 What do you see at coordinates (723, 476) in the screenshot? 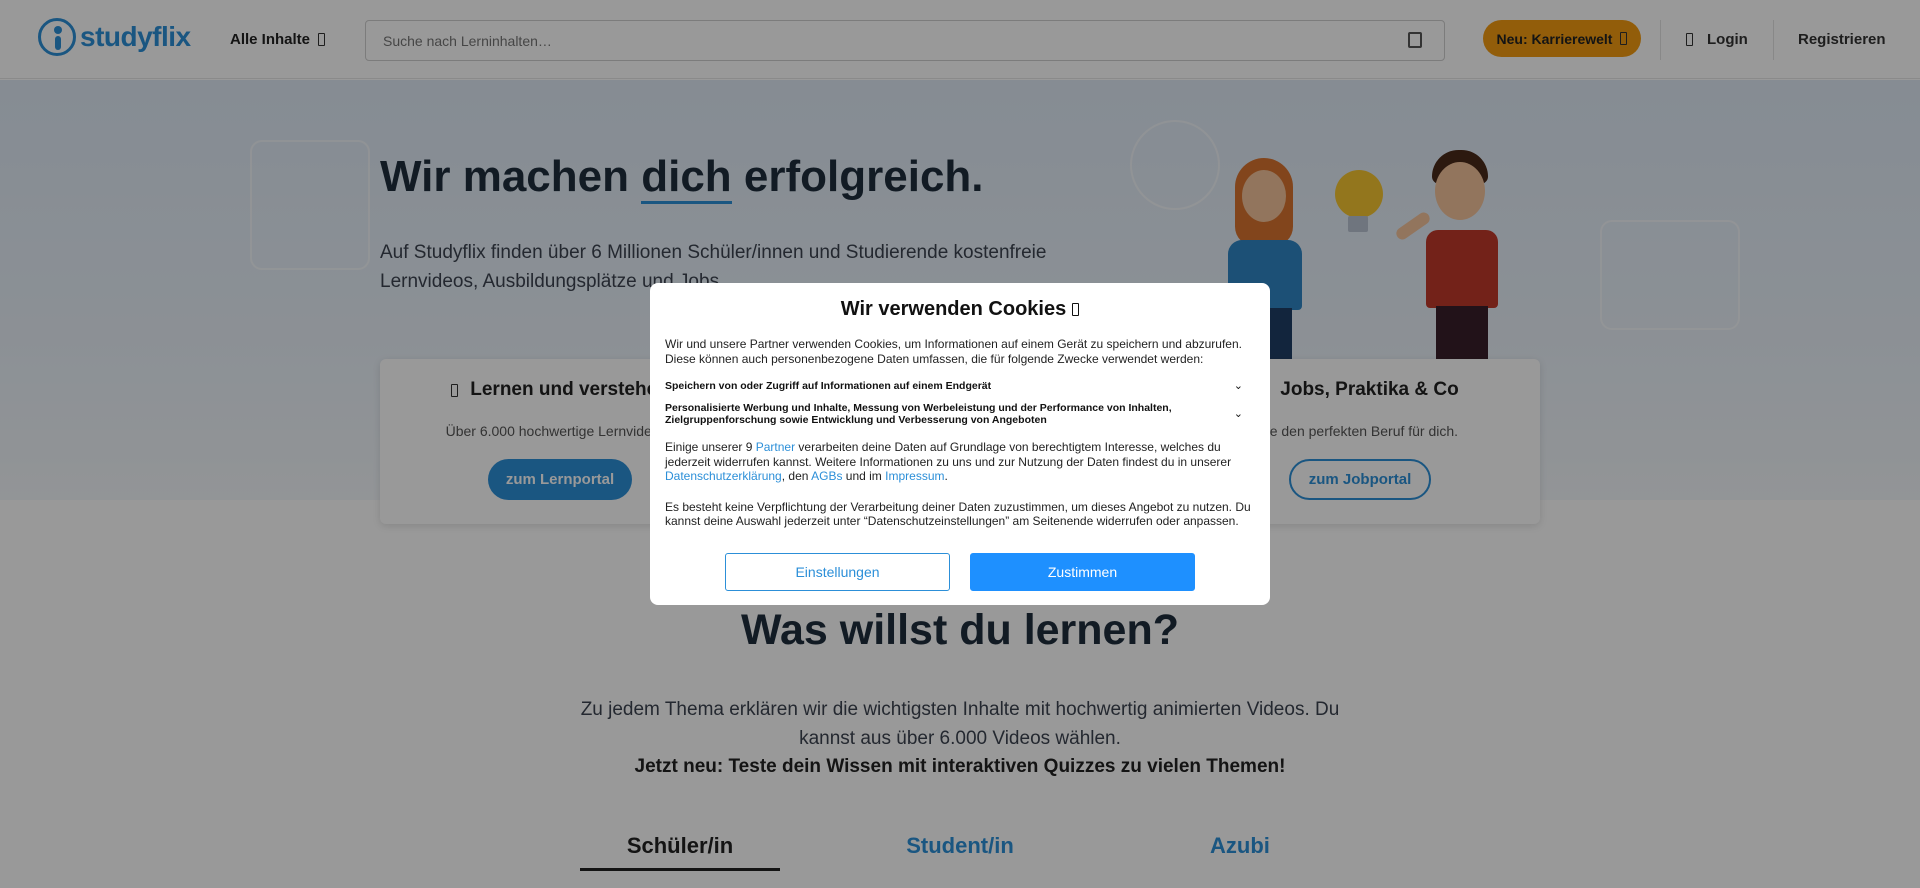
I see `privacy-policy-link: Datenschutzerklärung` at bounding box center [723, 476].